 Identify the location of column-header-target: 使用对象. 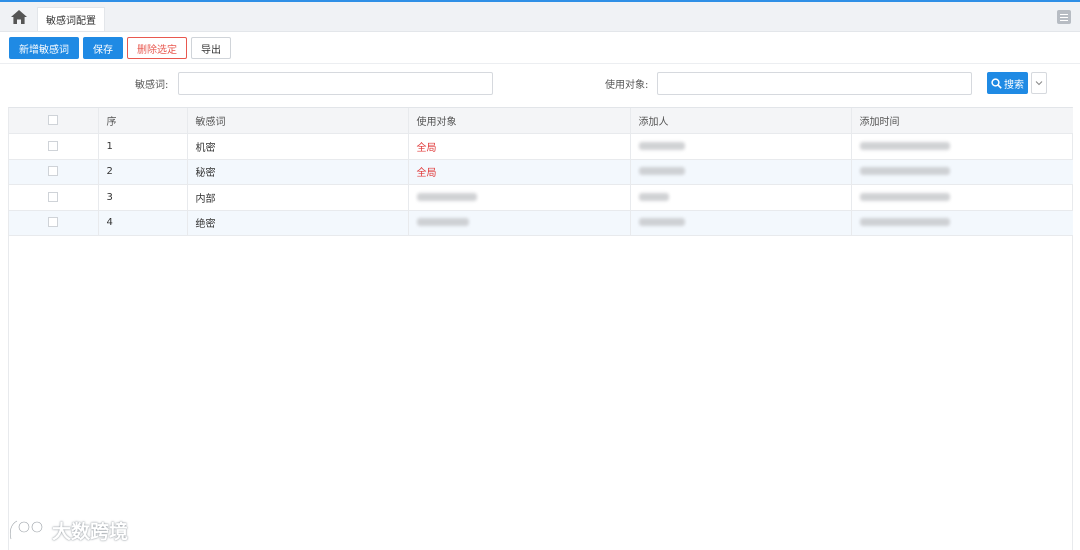
(519, 121).